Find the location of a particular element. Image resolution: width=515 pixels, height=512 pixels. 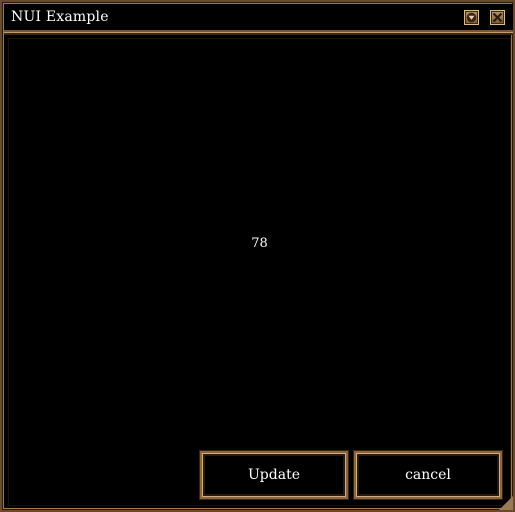

cancel-button: cancel is located at coordinates (428, 475).